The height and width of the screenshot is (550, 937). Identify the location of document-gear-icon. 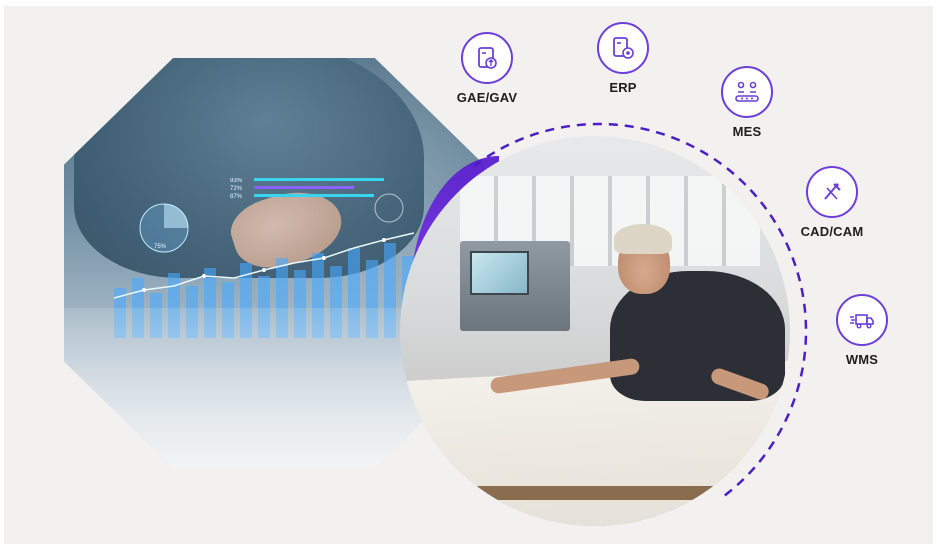
(623, 48).